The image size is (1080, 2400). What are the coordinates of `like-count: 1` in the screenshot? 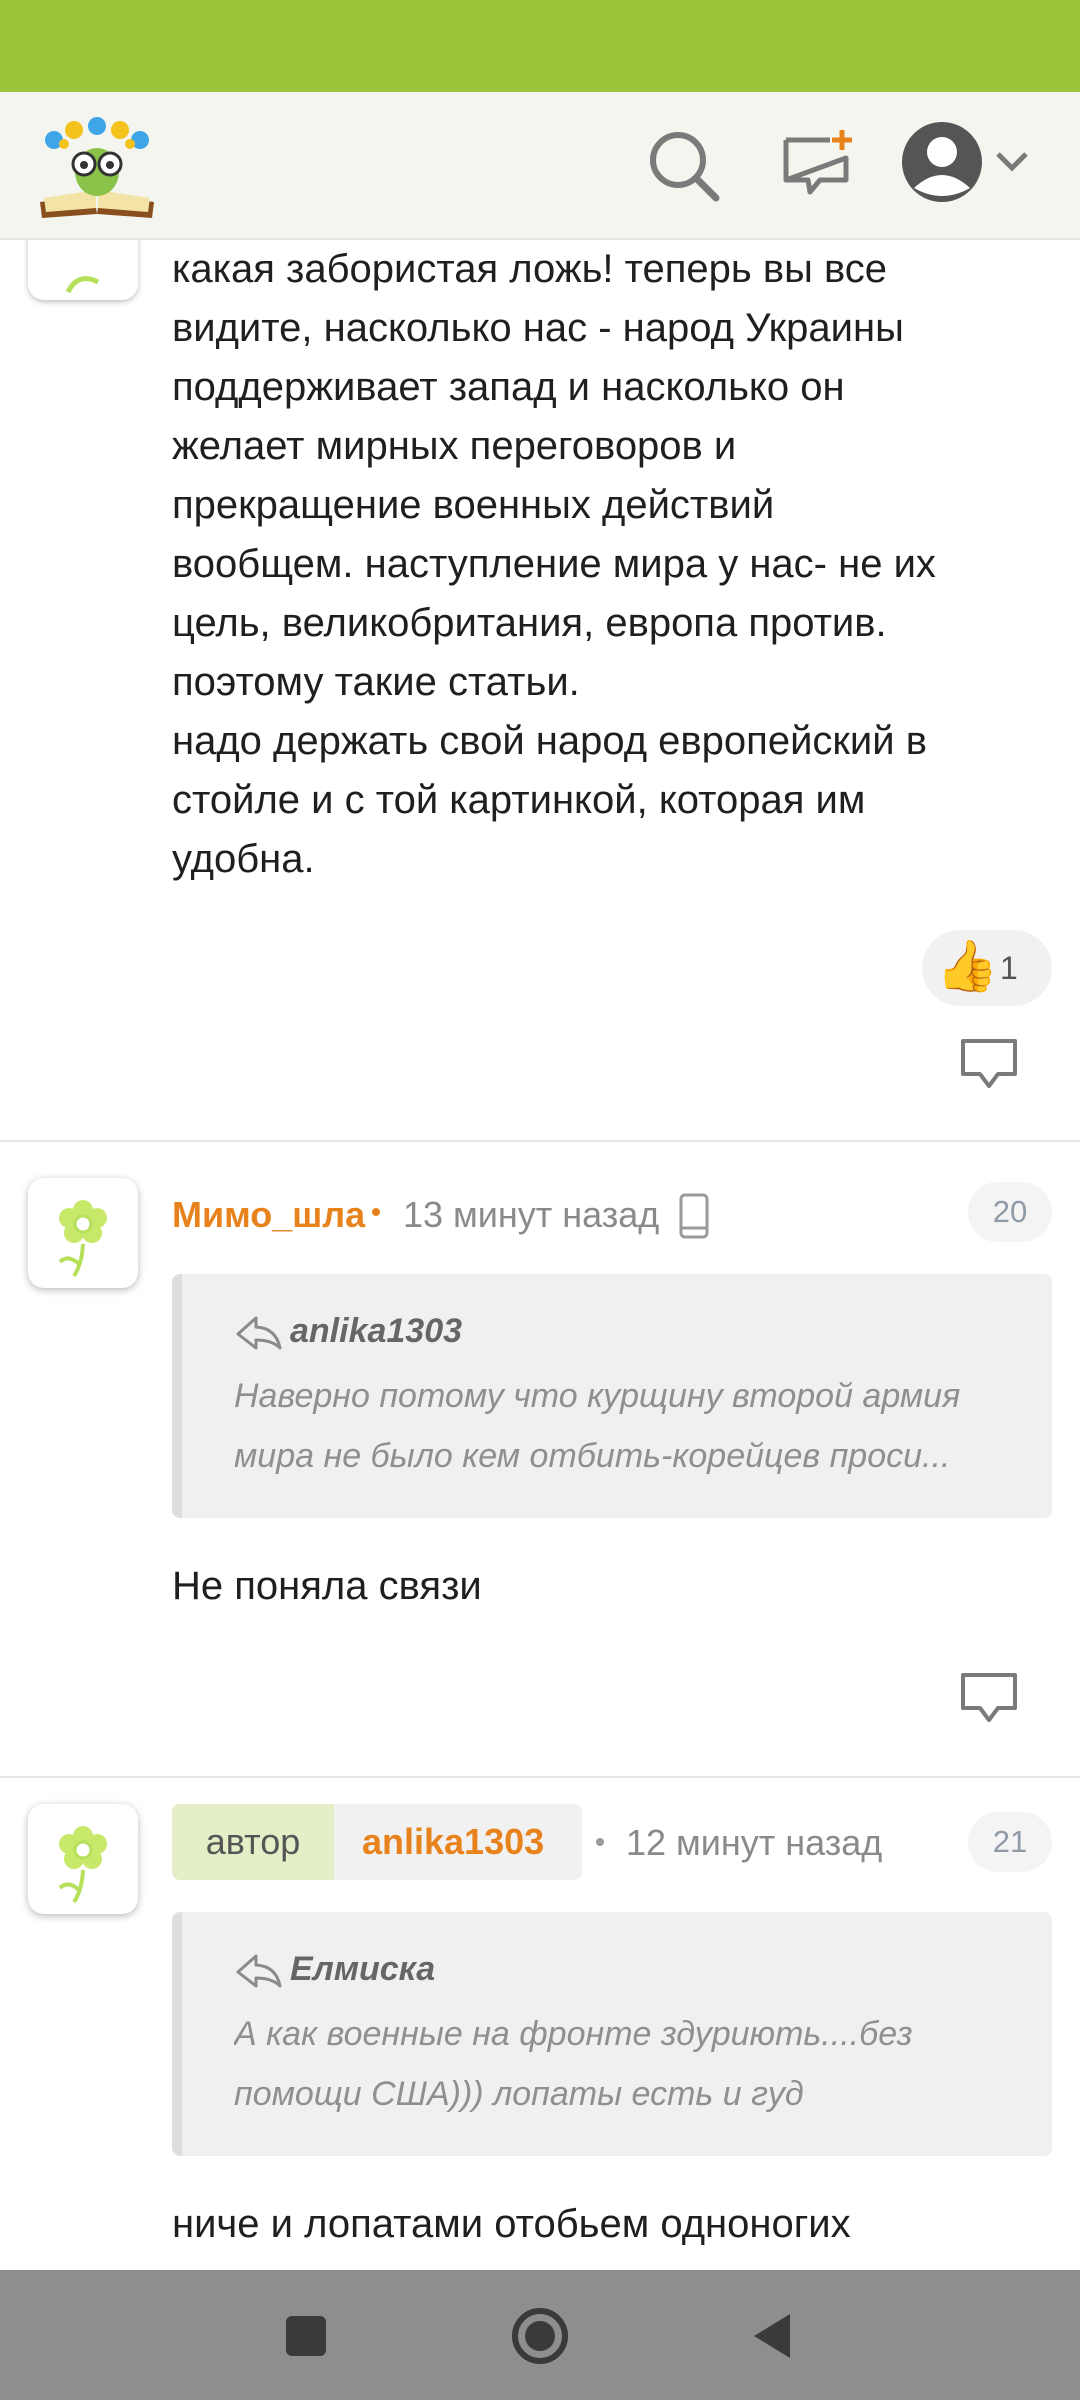 It's located at (1009, 968).